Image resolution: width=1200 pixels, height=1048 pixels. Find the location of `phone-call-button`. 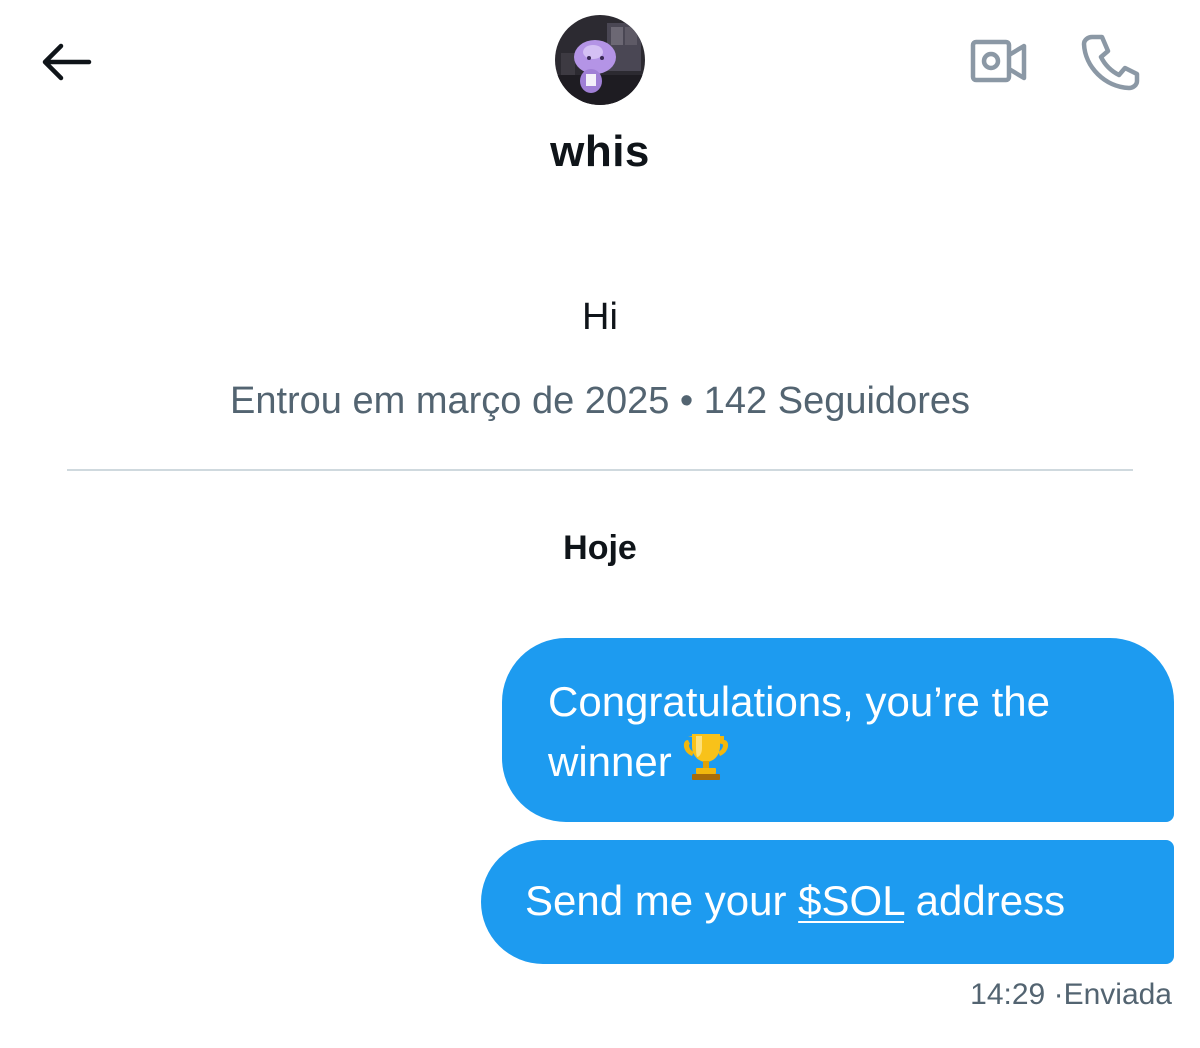

phone-call-button is located at coordinates (1110, 62).